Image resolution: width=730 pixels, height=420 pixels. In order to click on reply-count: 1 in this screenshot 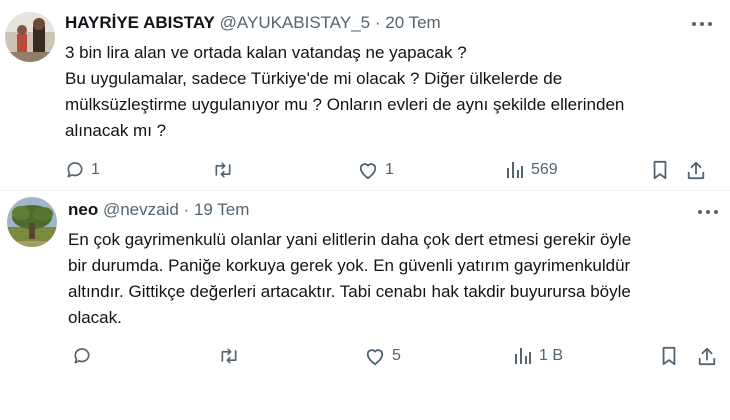, I will do `click(95, 169)`.